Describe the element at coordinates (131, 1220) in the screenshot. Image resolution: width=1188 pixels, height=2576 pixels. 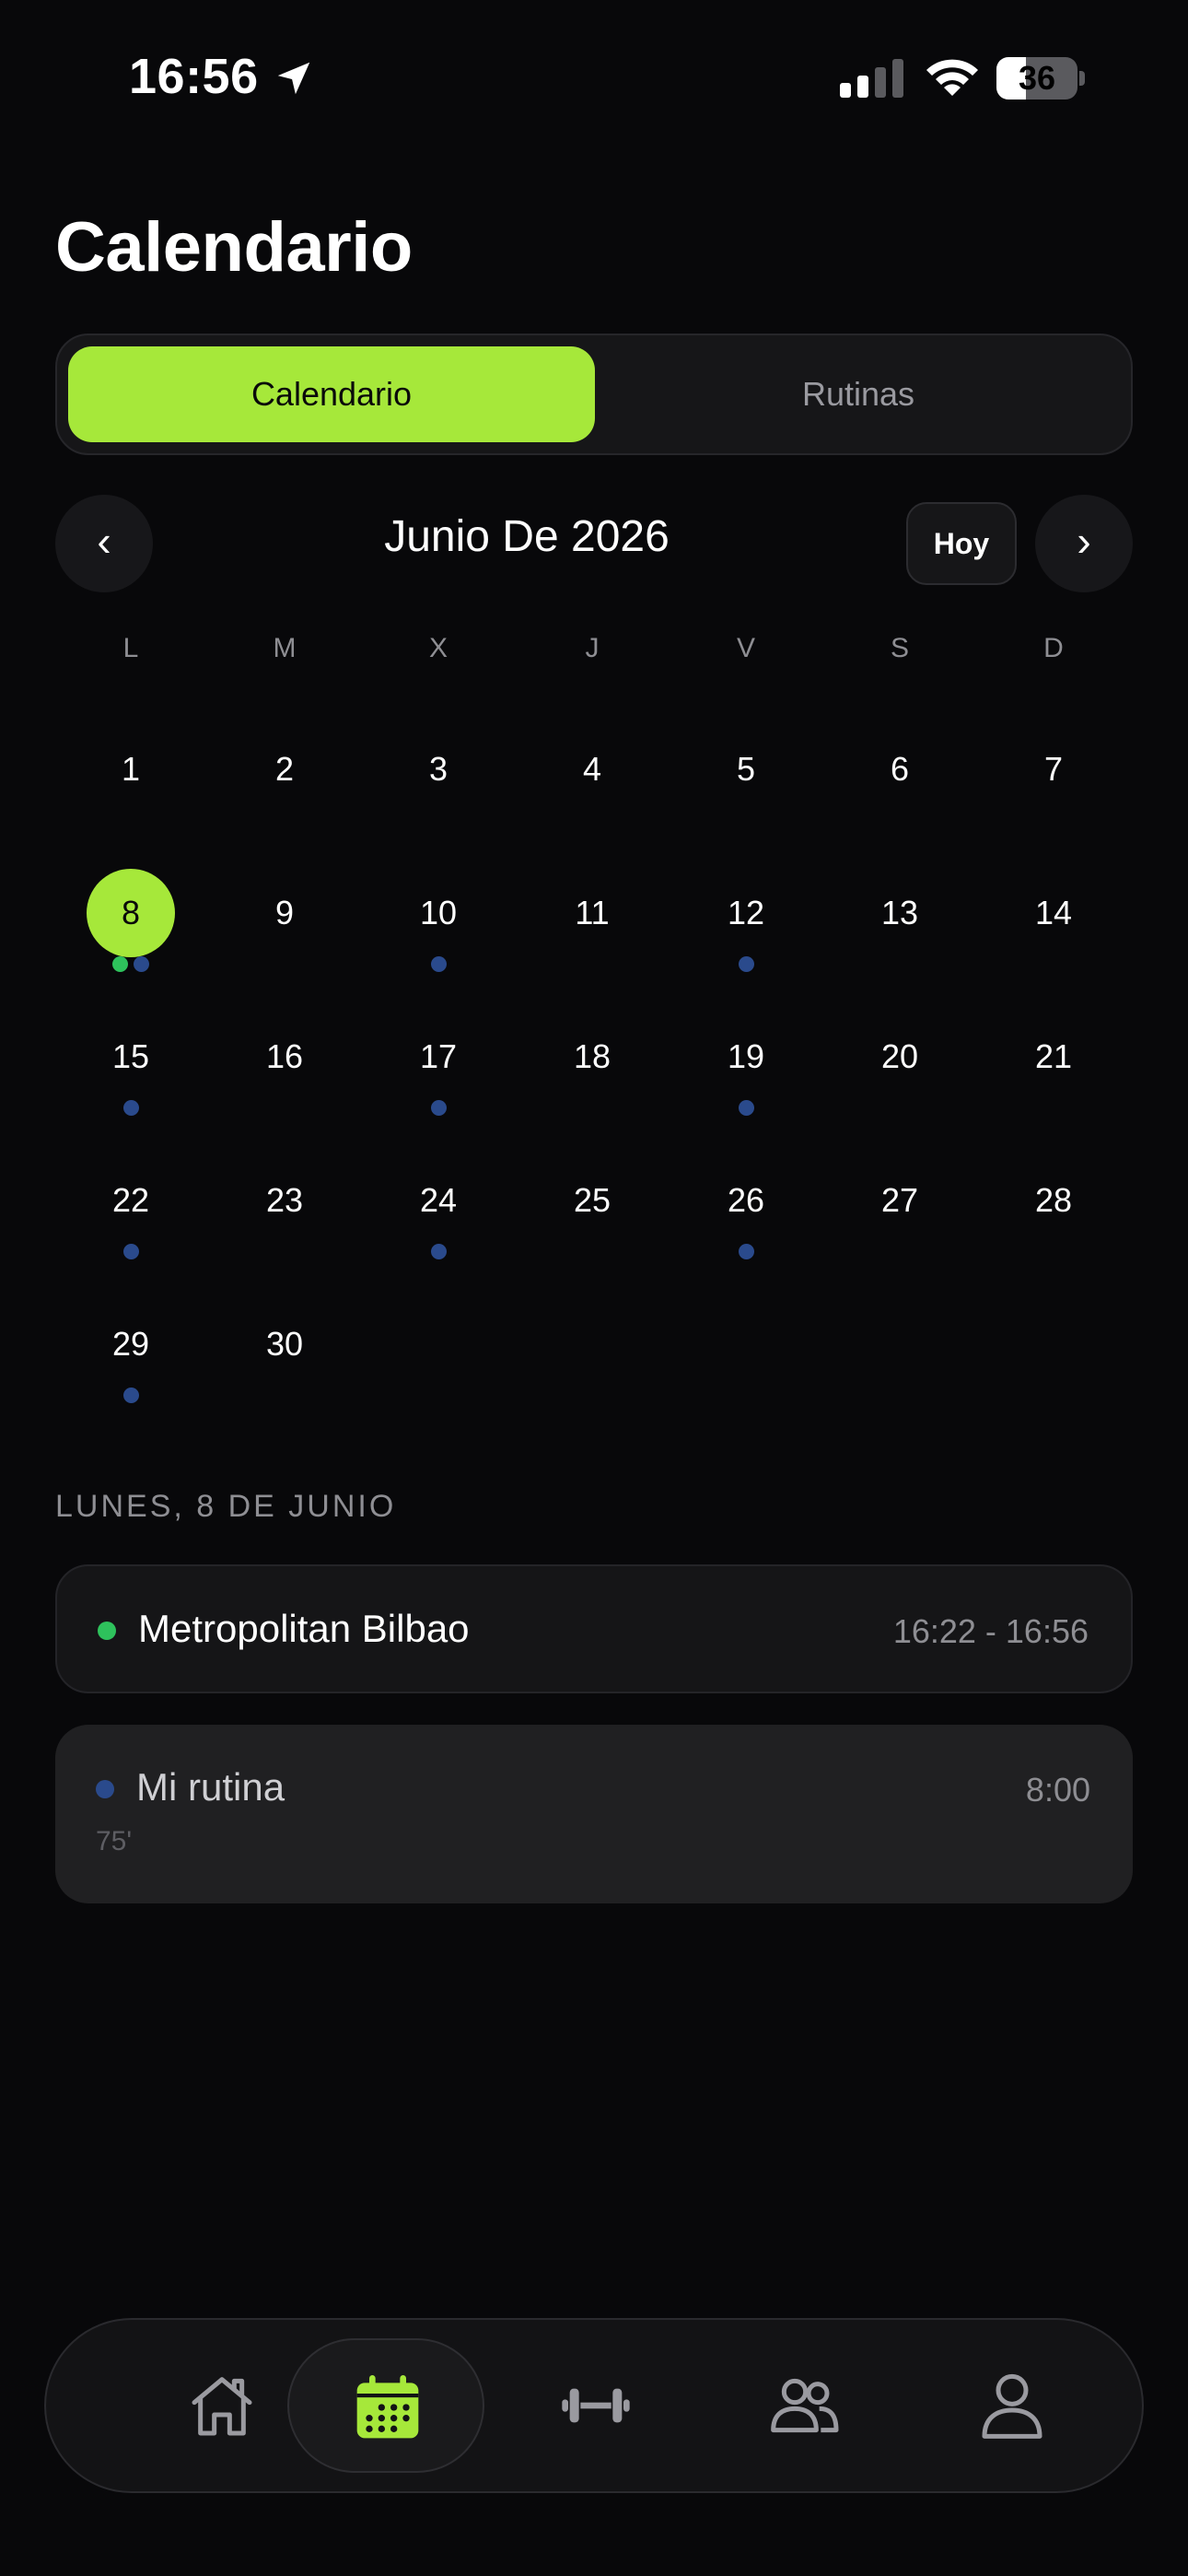
I see `calendar-day: 22` at that location.